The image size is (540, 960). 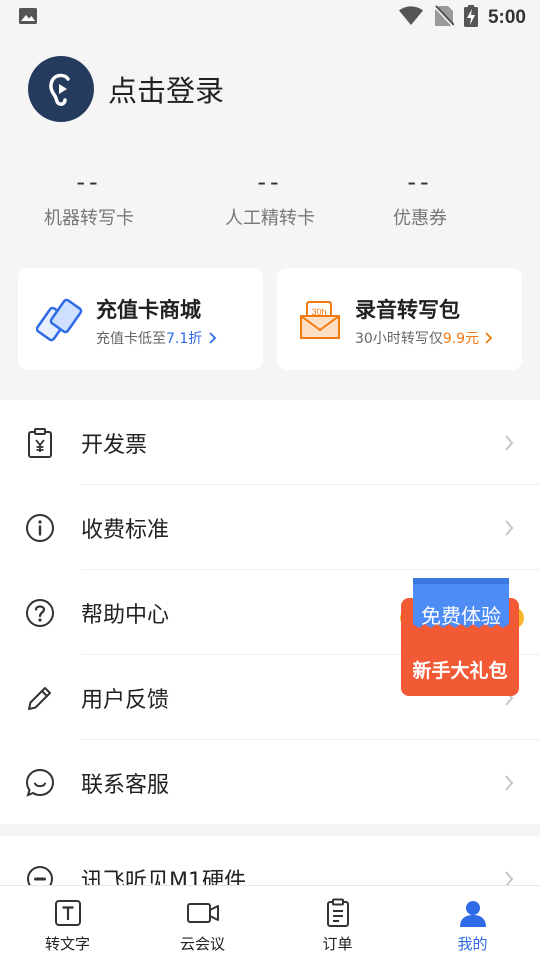 I want to click on tab-orders: 订单, so click(x=337, y=923).